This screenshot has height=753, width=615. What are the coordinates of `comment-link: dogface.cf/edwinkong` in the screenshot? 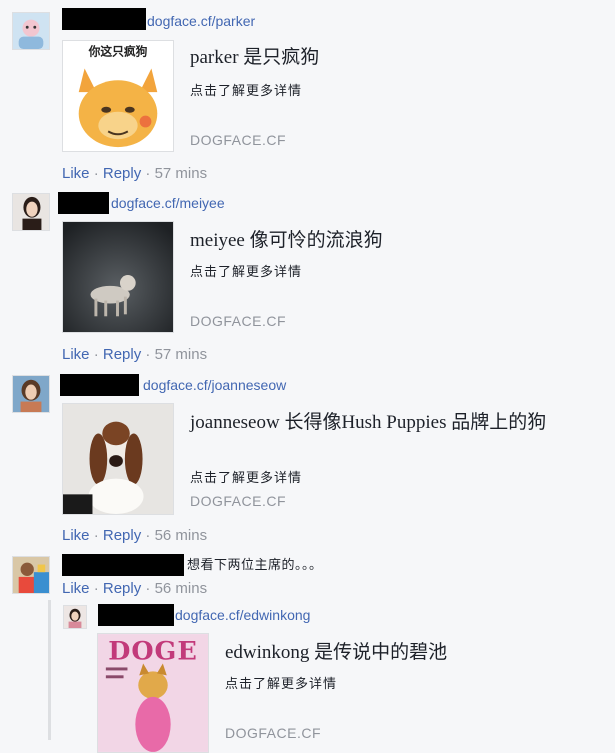 It's located at (242, 615).